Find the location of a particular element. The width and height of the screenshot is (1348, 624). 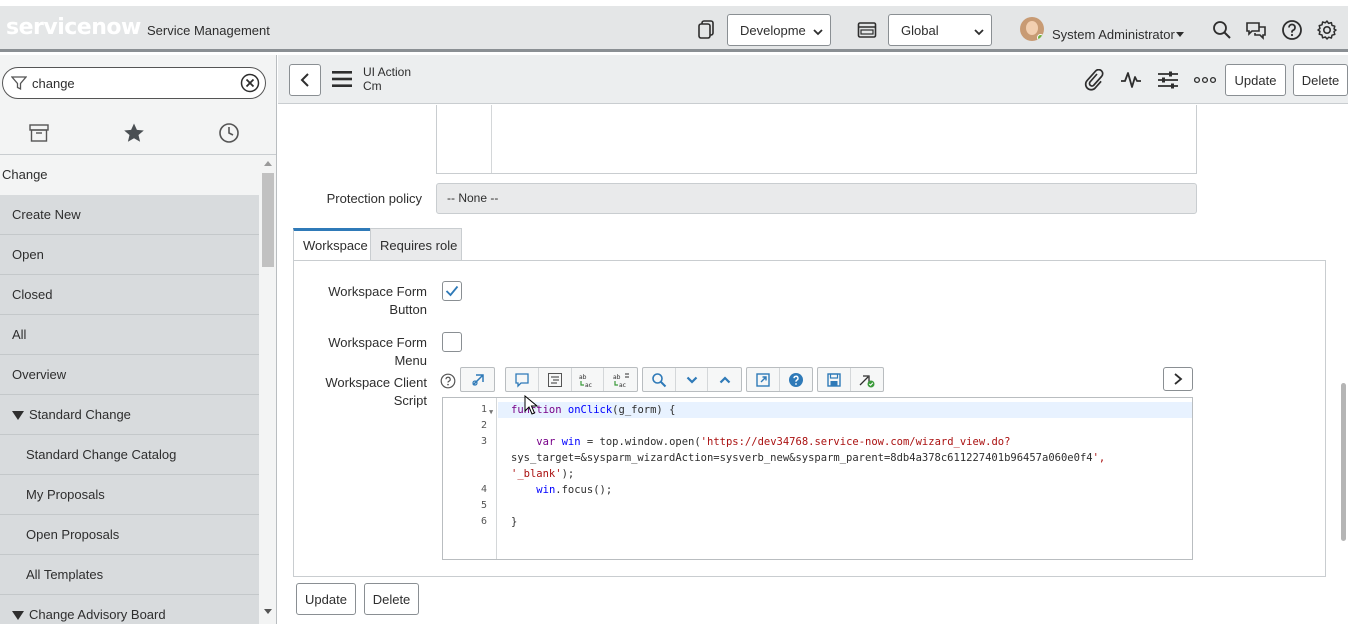

form-delete-button: Delete is located at coordinates (391, 599).